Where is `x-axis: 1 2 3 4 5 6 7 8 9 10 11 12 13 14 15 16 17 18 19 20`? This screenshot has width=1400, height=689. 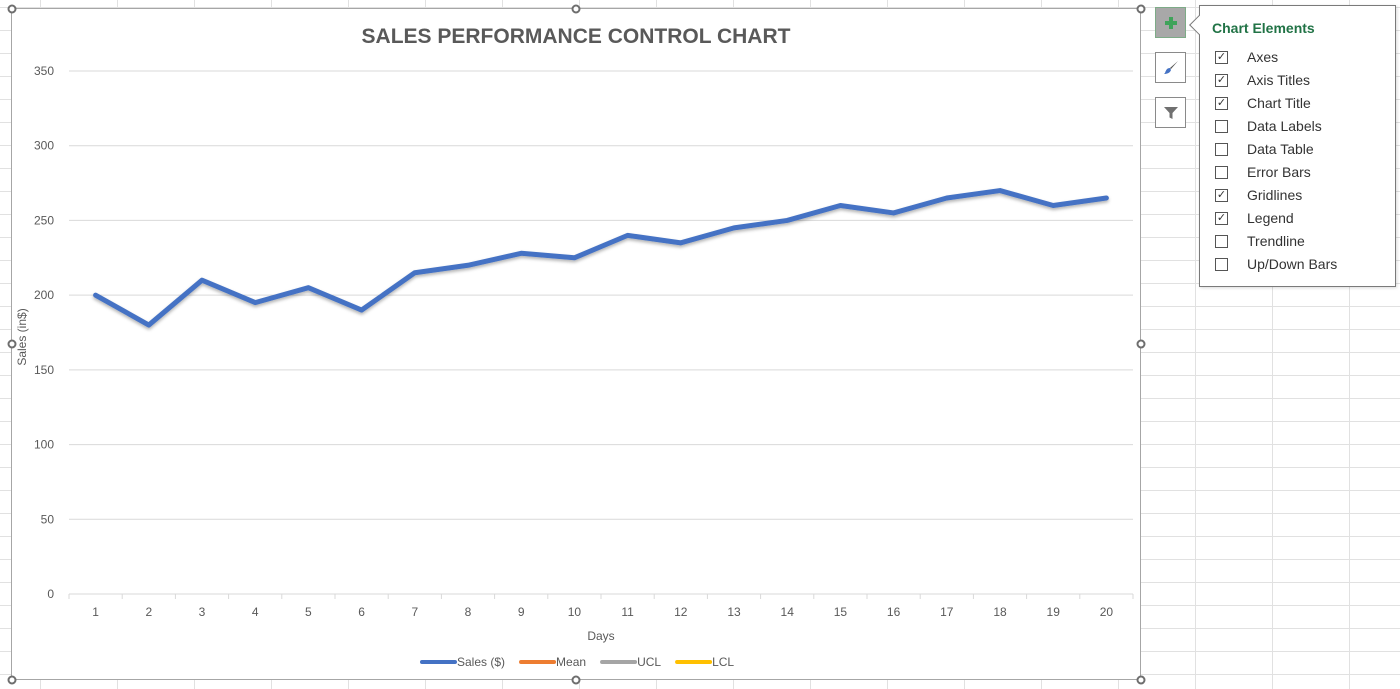 x-axis: 1 2 3 4 5 6 7 8 9 10 11 12 13 14 15 16 17 18 19 20 is located at coordinates (601, 606).